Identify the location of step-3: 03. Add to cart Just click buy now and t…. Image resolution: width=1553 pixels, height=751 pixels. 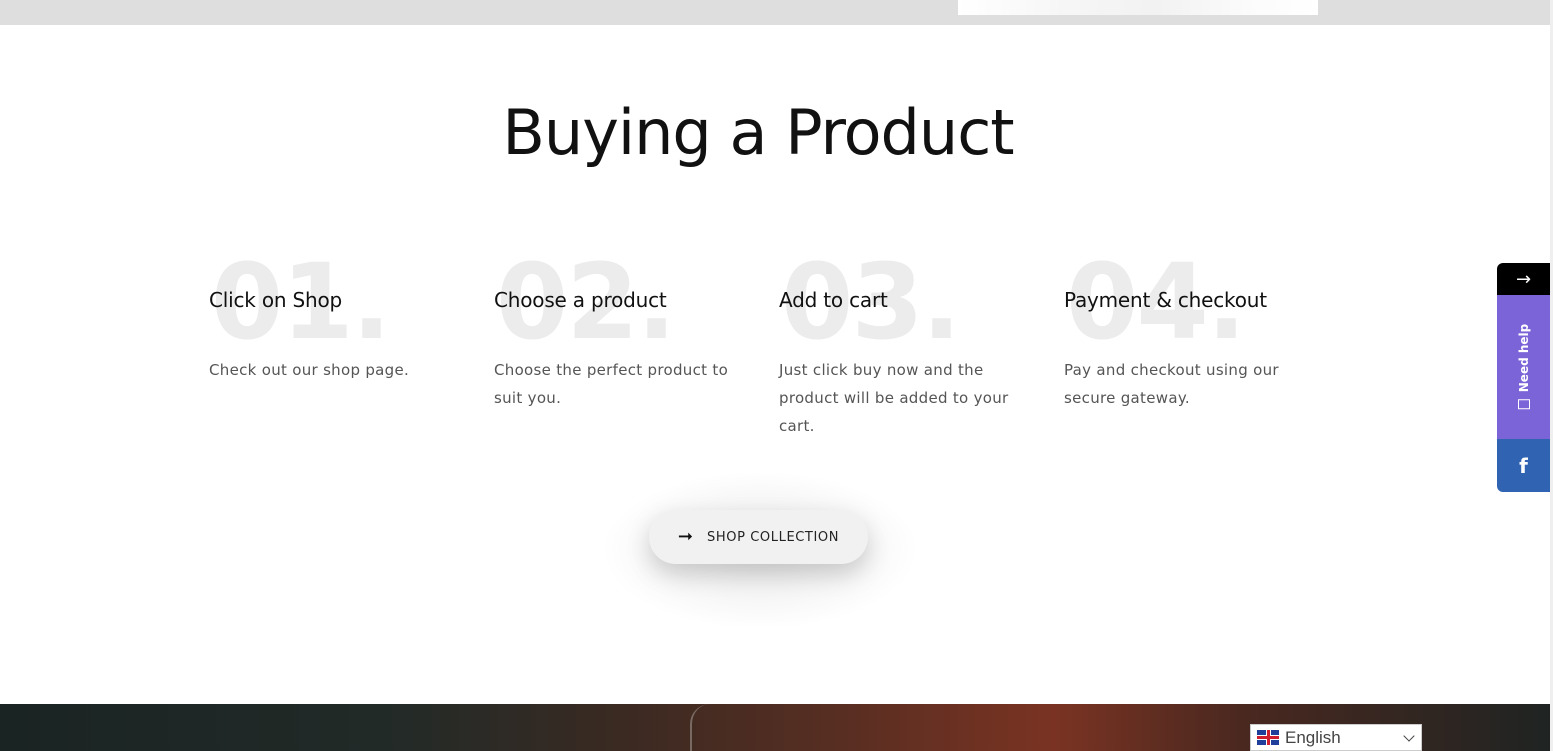
(904, 350).